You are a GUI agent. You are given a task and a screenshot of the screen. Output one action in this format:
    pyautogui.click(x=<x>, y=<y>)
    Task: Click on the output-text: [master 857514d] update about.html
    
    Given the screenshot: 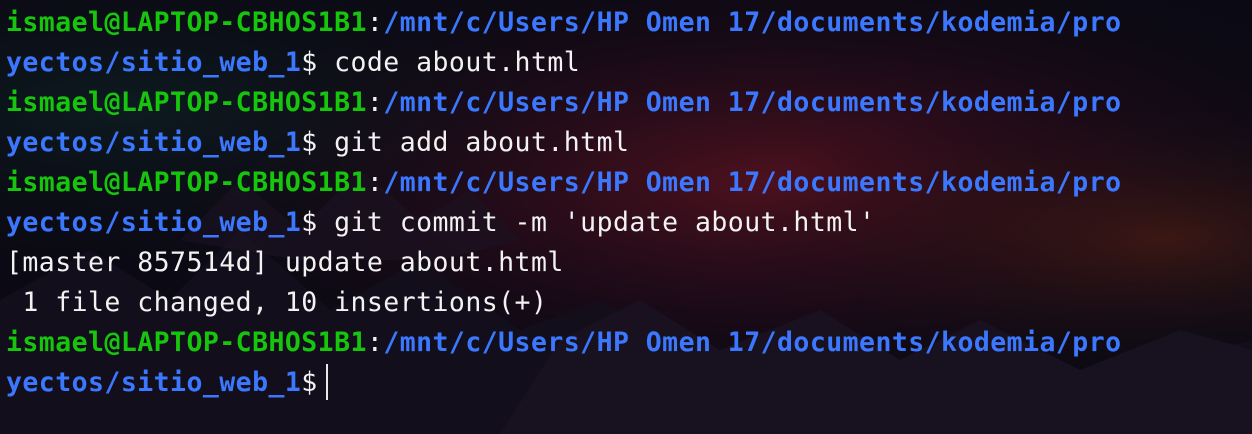 What is the action you would take?
    pyautogui.click(x=285, y=262)
    